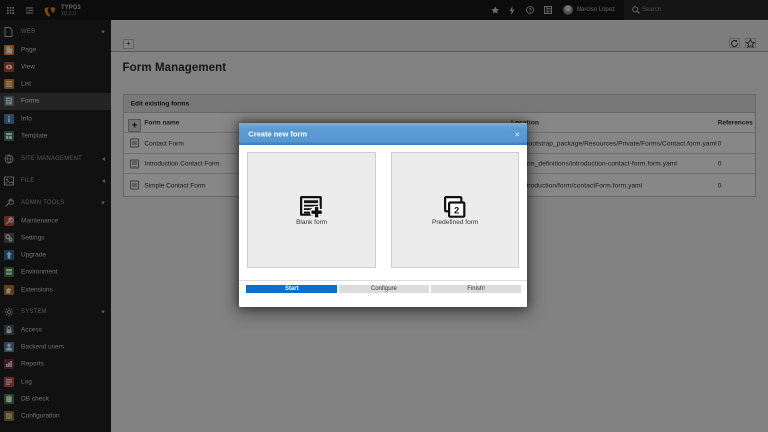  What do you see at coordinates (456, 210) in the screenshot?
I see `svg-text: 2` at bounding box center [456, 210].